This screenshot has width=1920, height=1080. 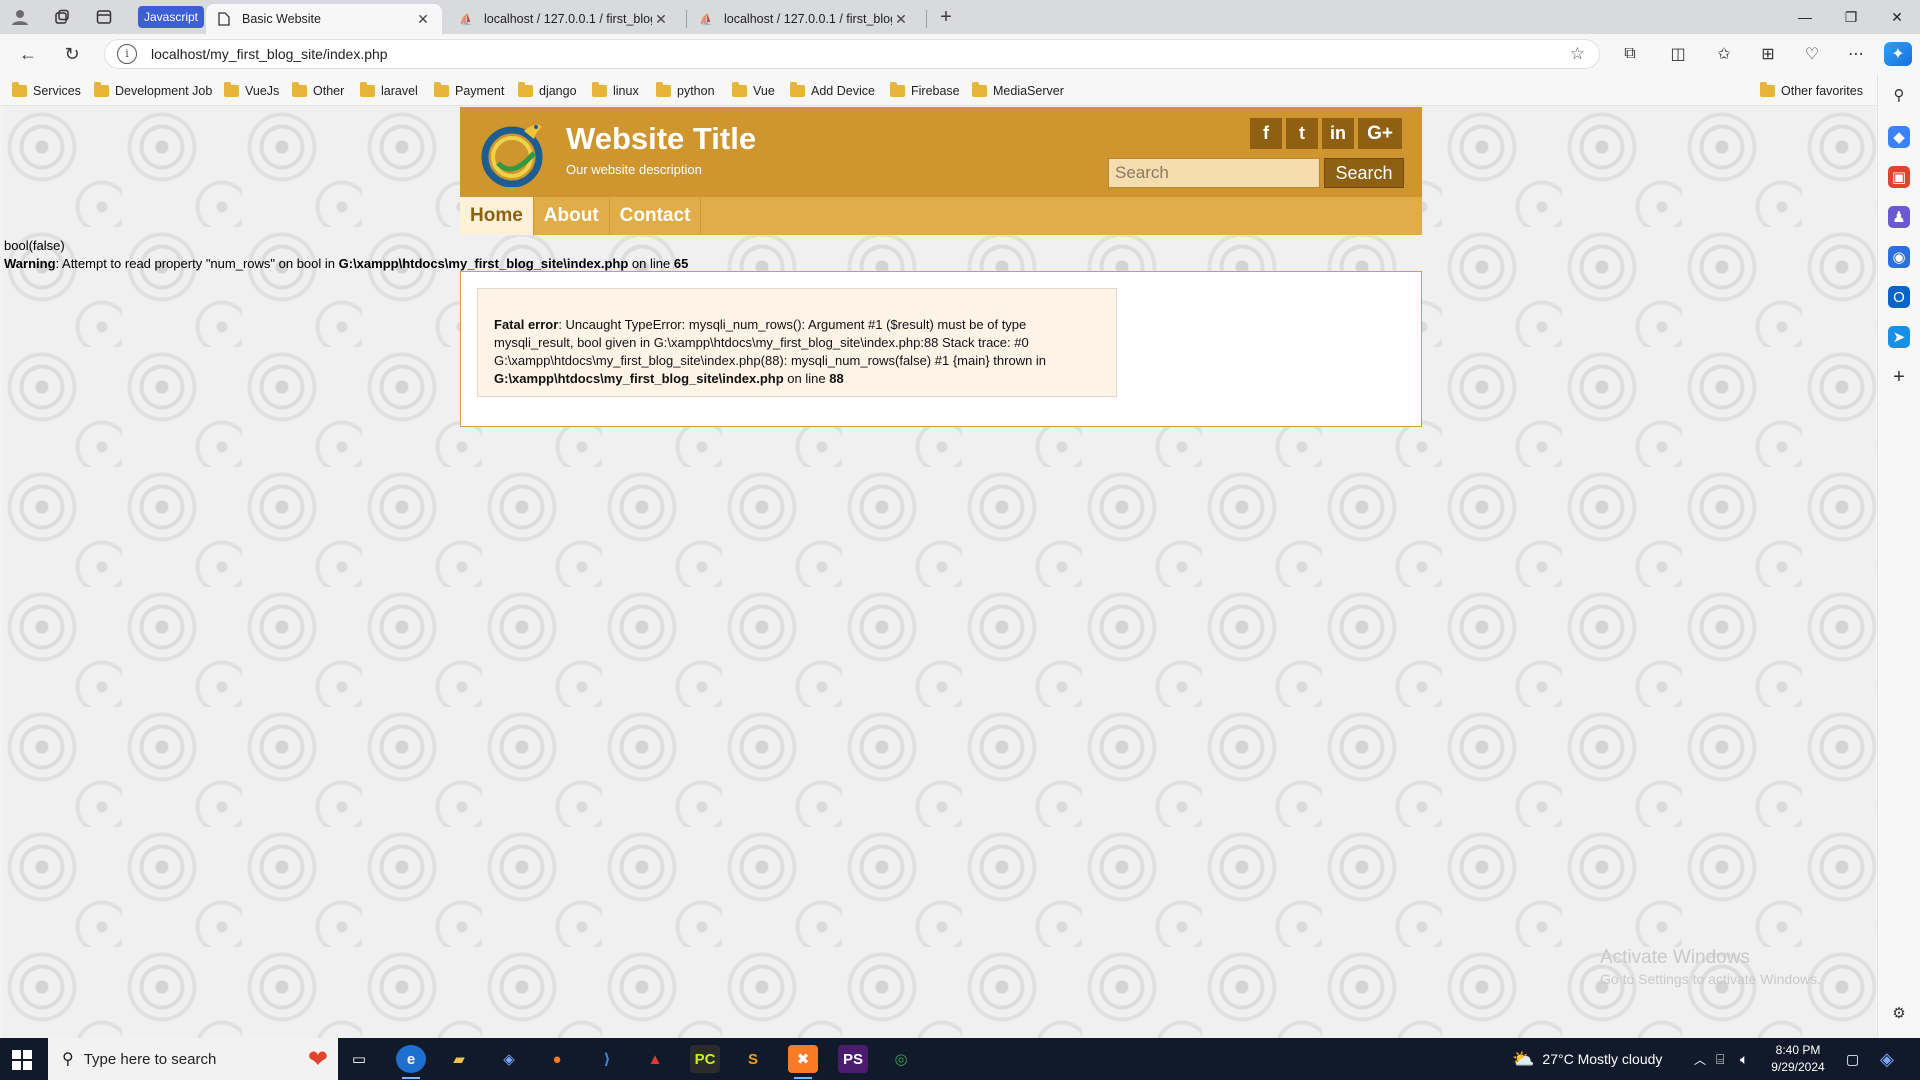 What do you see at coordinates (1700, 1059) in the screenshot?
I see `tray-overflow-icon: ︿` at bounding box center [1700, 1059].